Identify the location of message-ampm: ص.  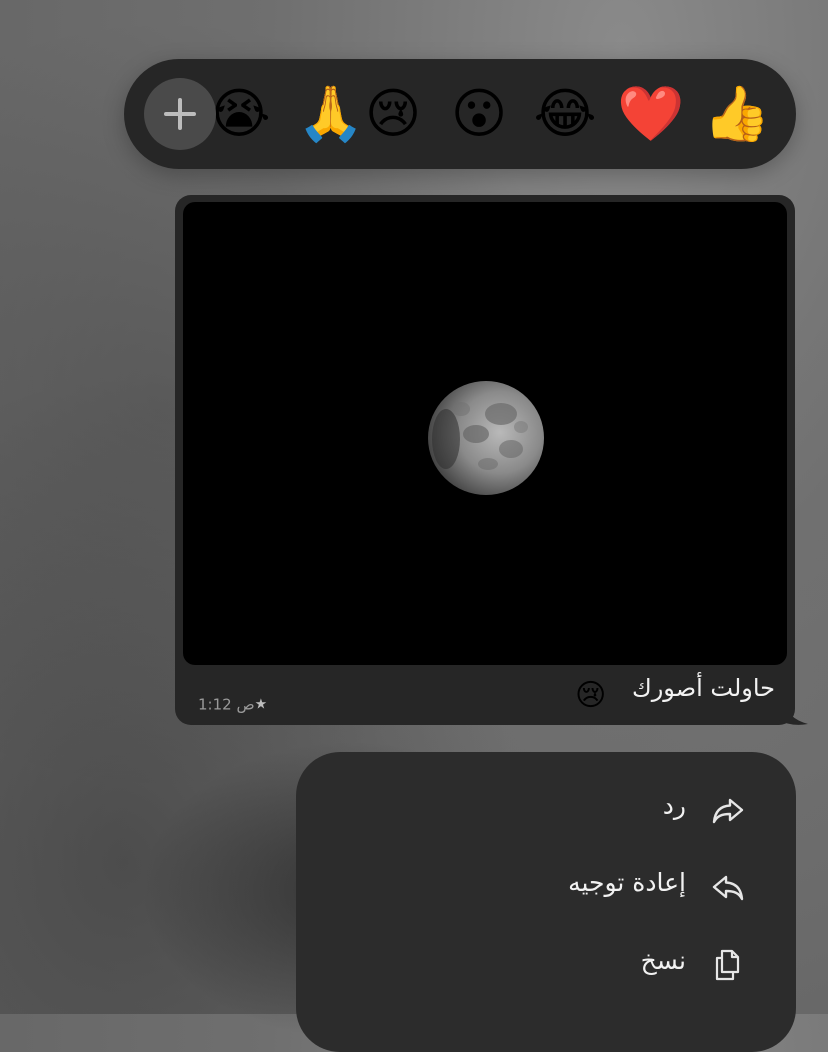
(245, 704).